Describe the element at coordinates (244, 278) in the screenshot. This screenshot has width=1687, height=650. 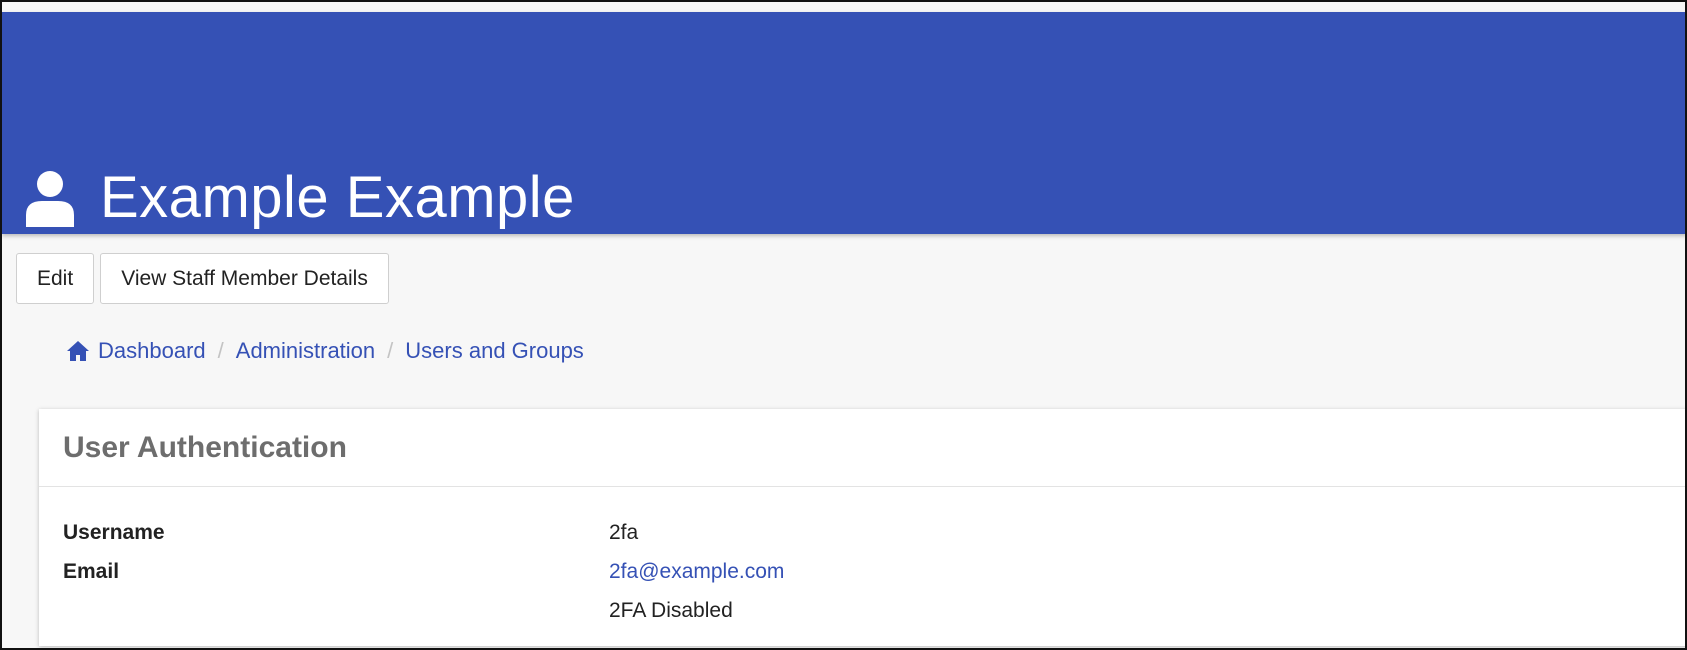
I see `view-staff-member-details-button: View Staff Member Details` at that location.